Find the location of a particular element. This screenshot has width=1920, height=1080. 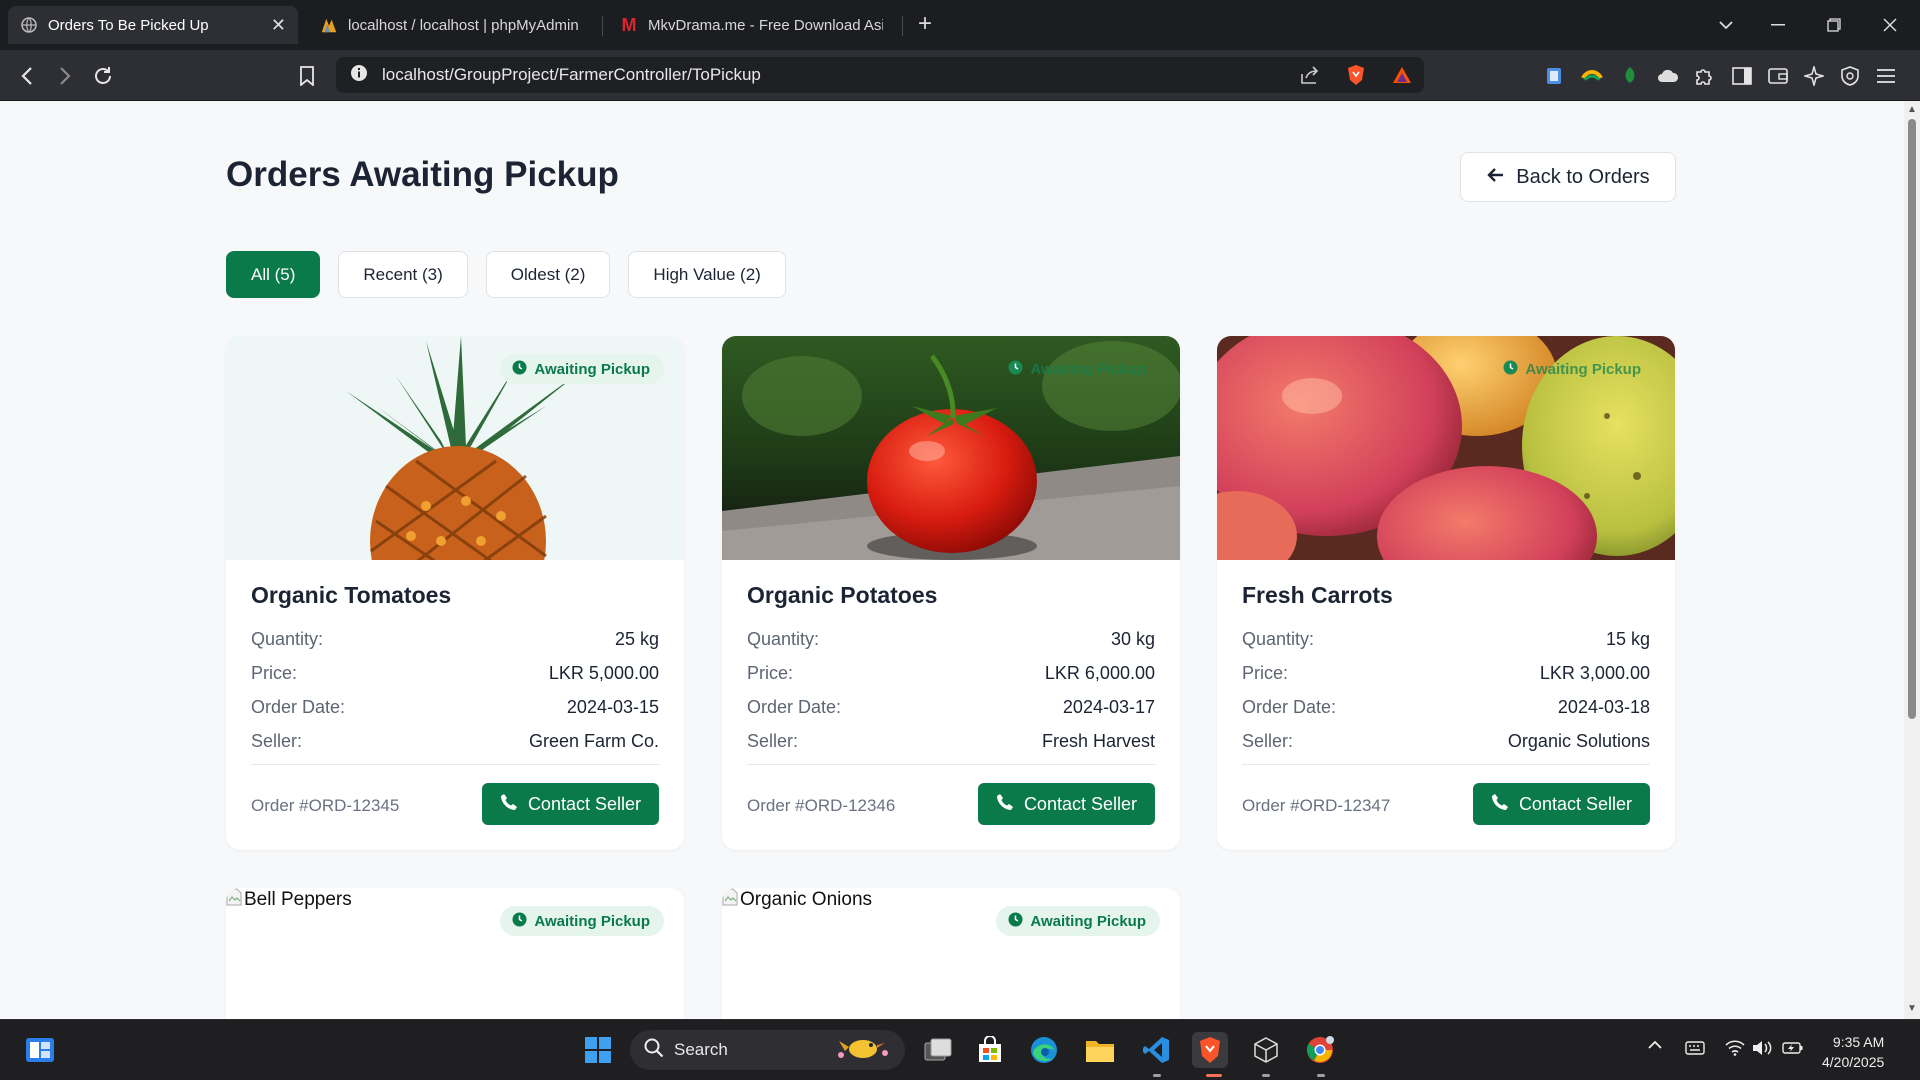

tab-separator is located at coordinates (902, 26).